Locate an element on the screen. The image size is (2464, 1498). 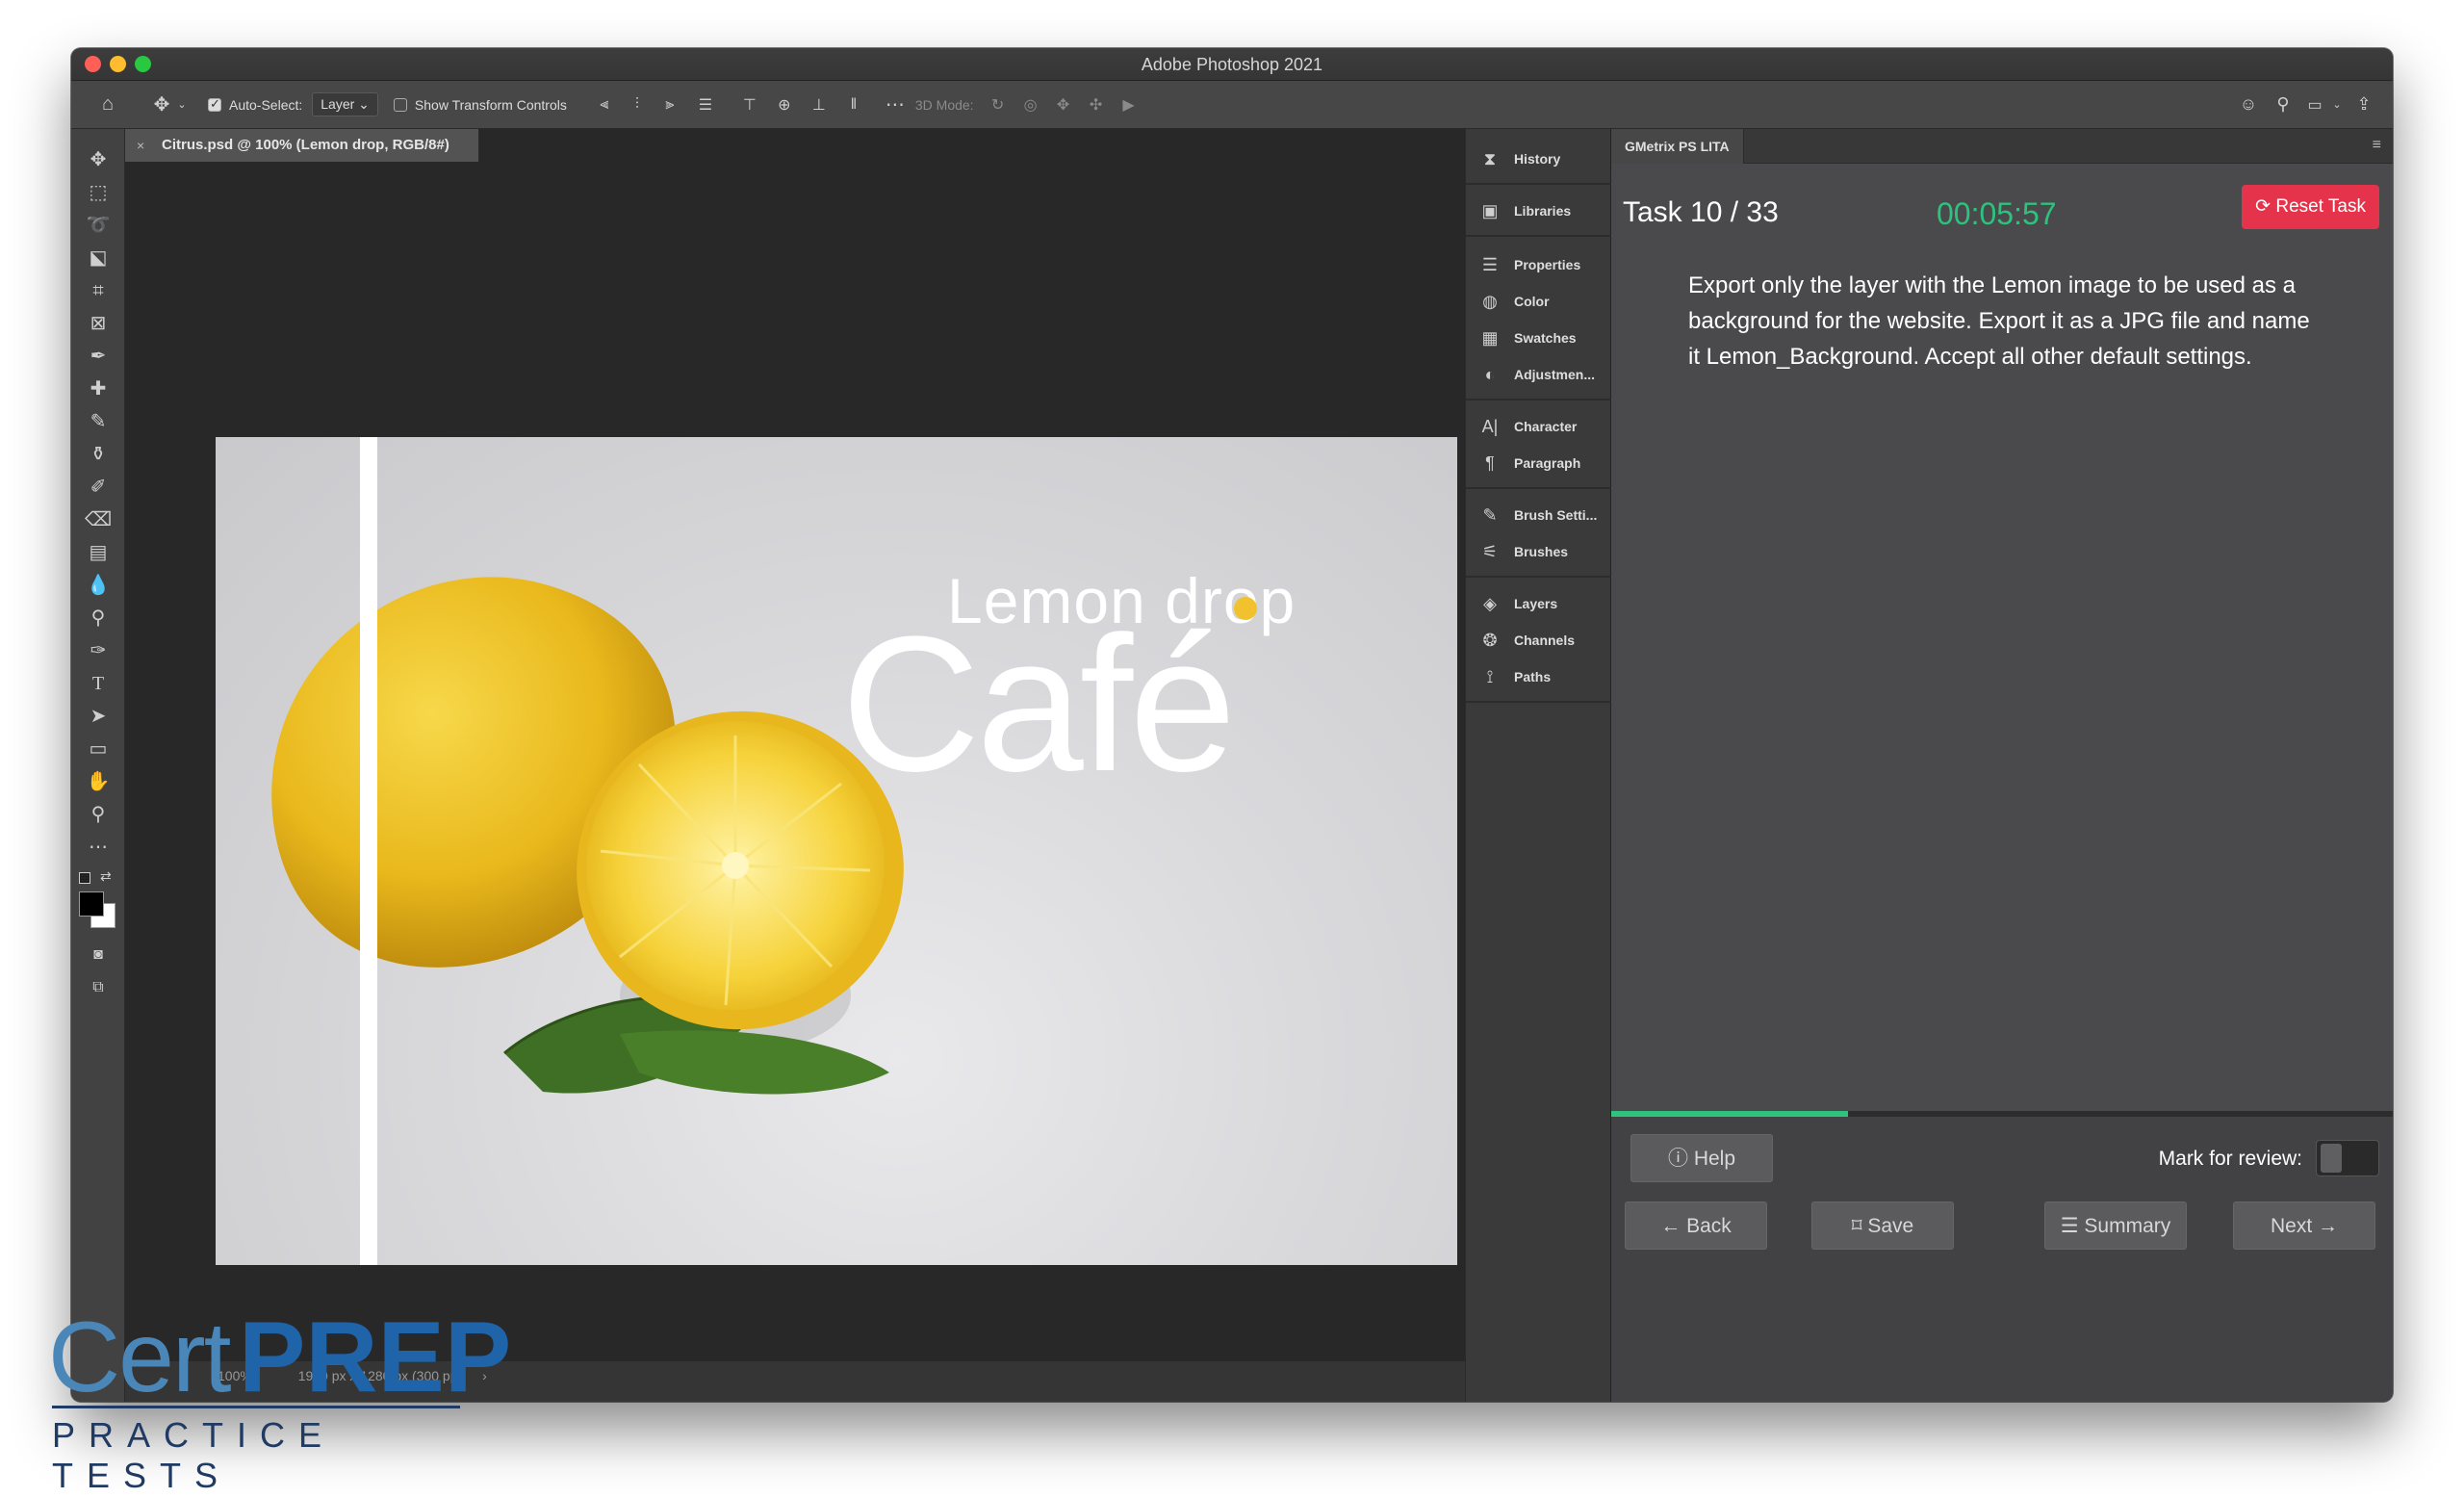
help-icon: ⓘ is located at coordinates (1680, 1159).